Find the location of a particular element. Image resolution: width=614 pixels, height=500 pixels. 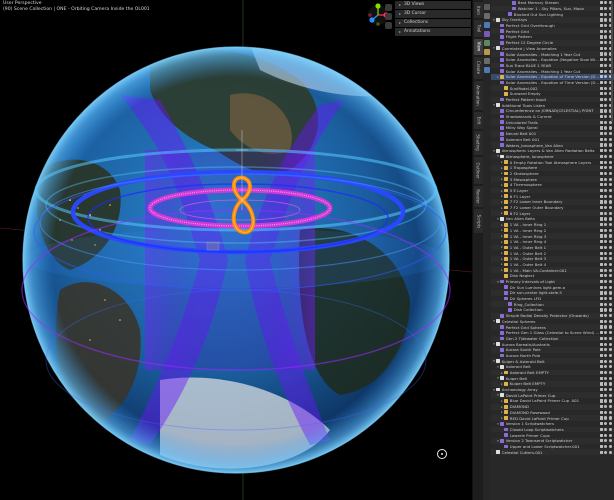

tab-animation: Animation is located at coordinates (478, 95).